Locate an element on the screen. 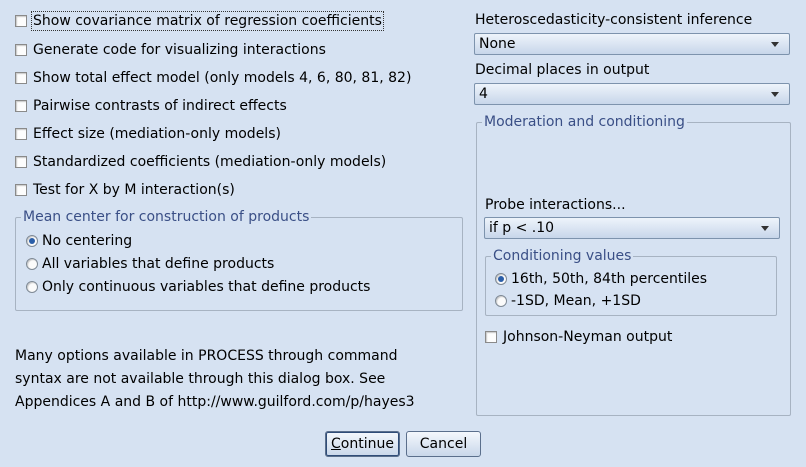  cancel-button: Cancel is located at coordinates (443, 444).